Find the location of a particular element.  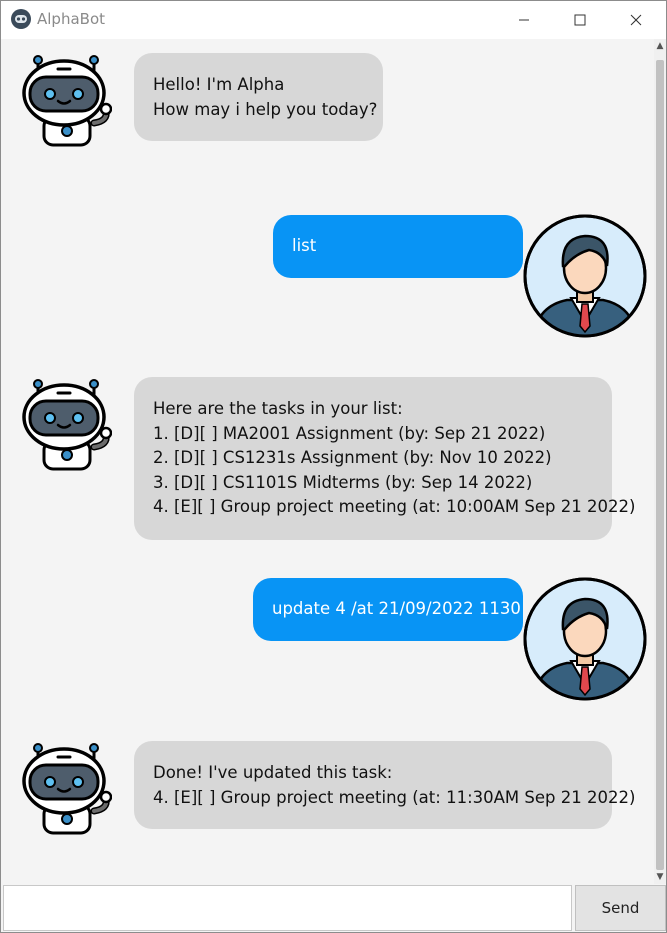

minimize-button is located at coordinates (524, 20).